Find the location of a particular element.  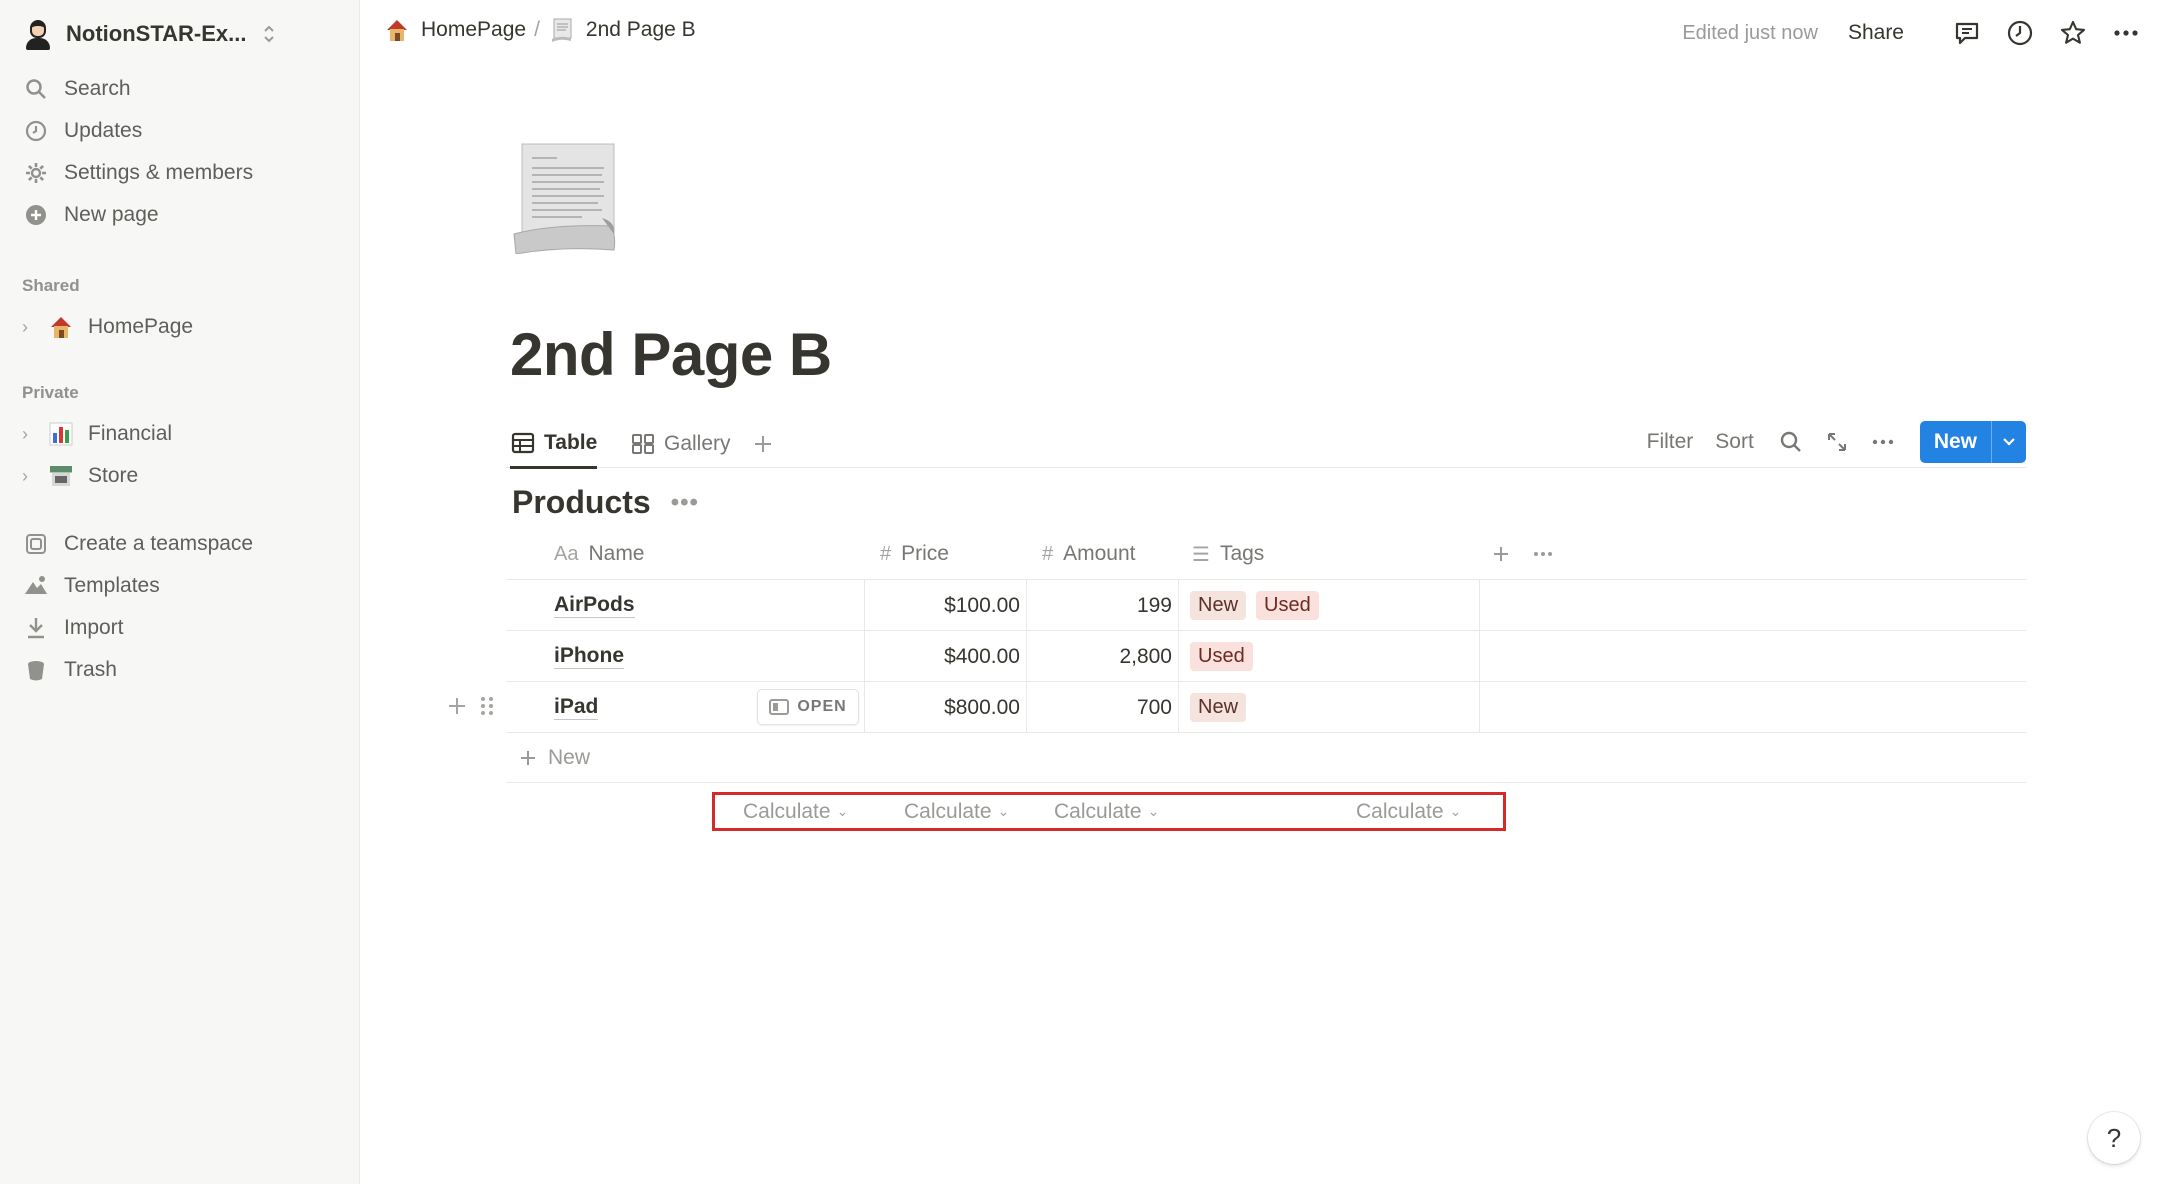

cell-amount: 2,800 is located at coordinates (1099, 656).